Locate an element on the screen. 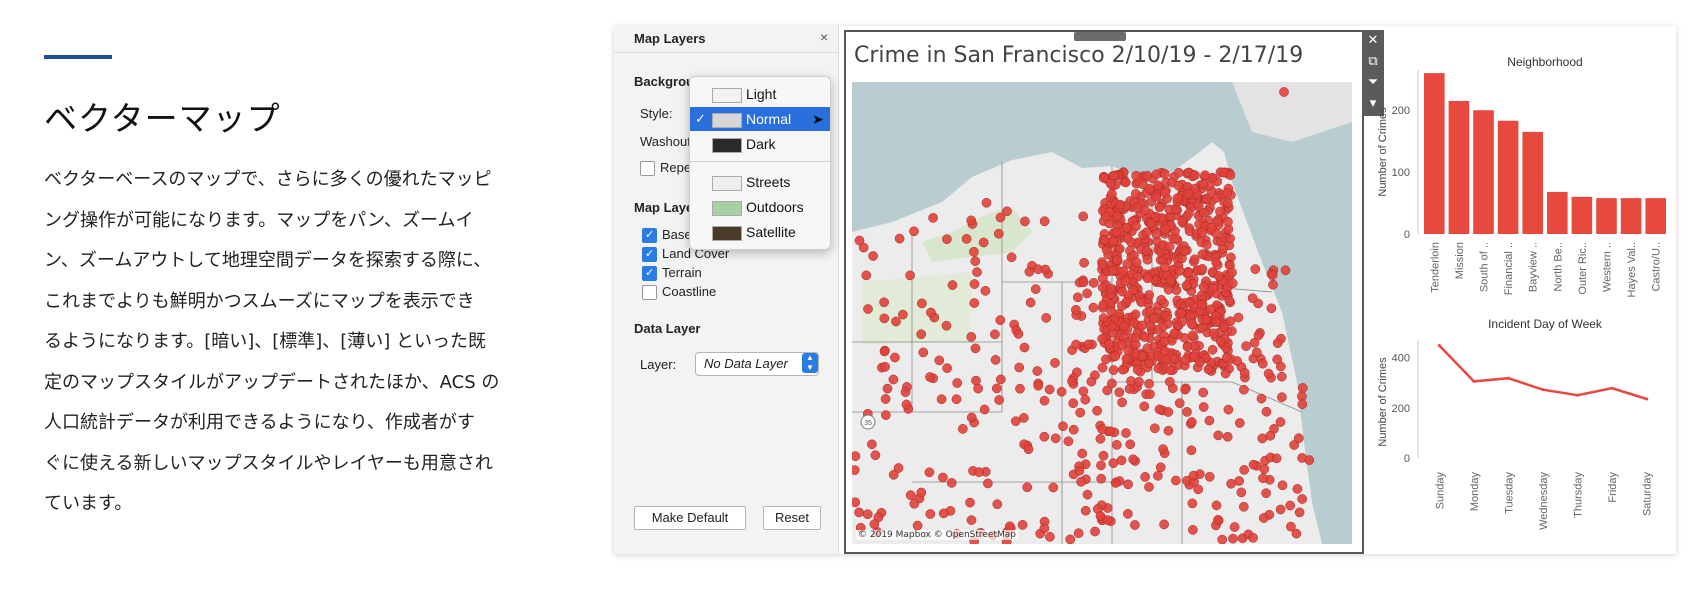 The width and height of the screenshot is (1707, 594). make-default-button: Make Default is located at coordinates (690, 518).